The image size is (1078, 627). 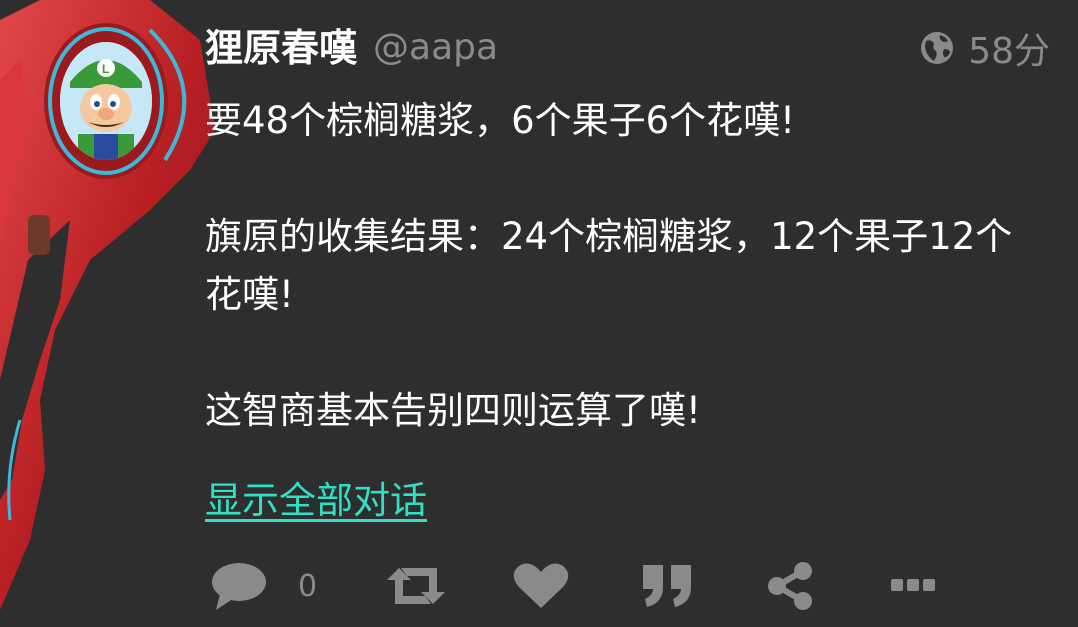 I want to click on reply-icon, so click(x=239, y=586).